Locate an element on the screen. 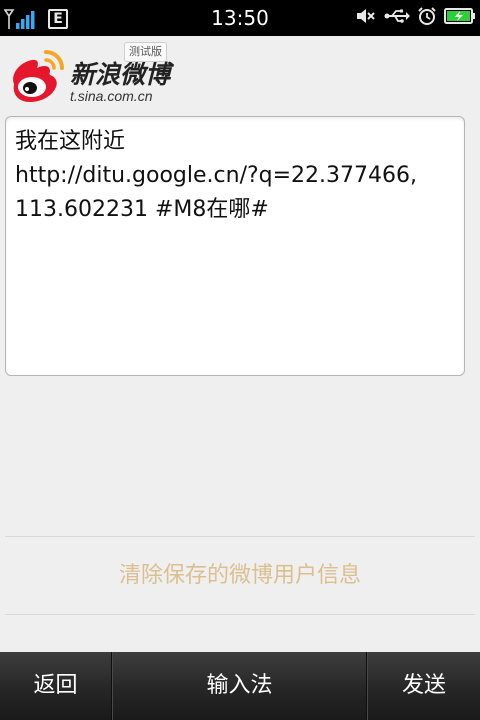 The image size is (480, 720). brand-url: t.sina.com.cn is located at coordinates (111, 96).